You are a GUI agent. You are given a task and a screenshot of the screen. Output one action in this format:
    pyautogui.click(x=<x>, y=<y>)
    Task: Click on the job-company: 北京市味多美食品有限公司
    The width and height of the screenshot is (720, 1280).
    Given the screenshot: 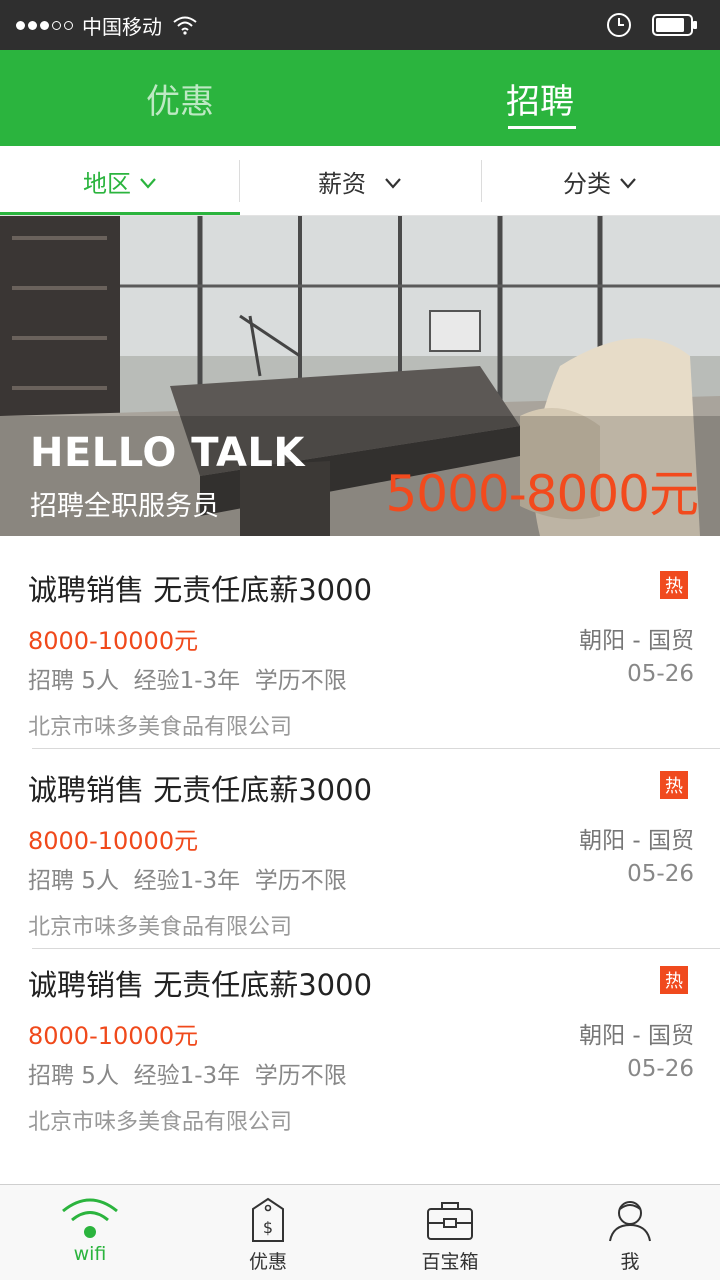 What is the action you would take?
    pyautogui.click(x=160, y=1122)
    